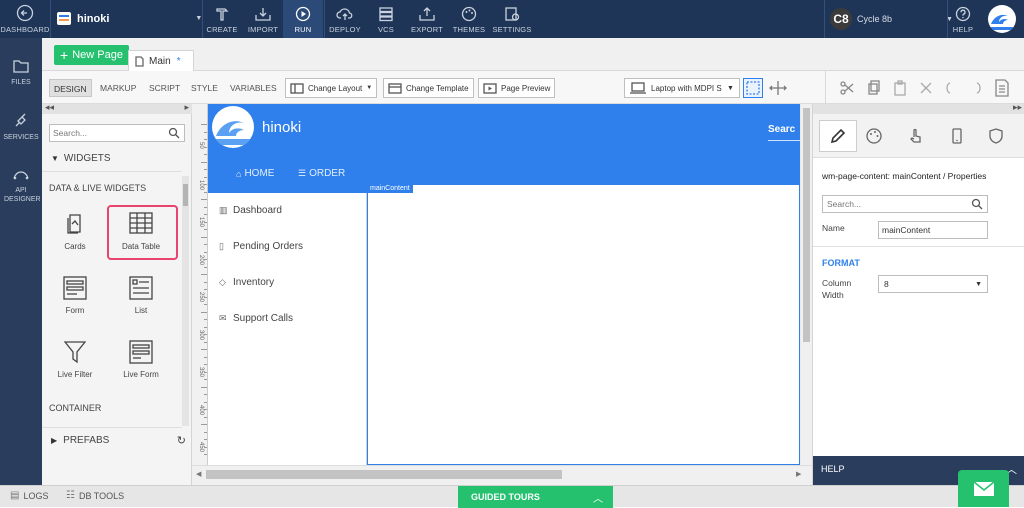  Describe the element at coordinates (933, 284) in the screenshot. I see `column-width-select: 8 ▼` at that location.